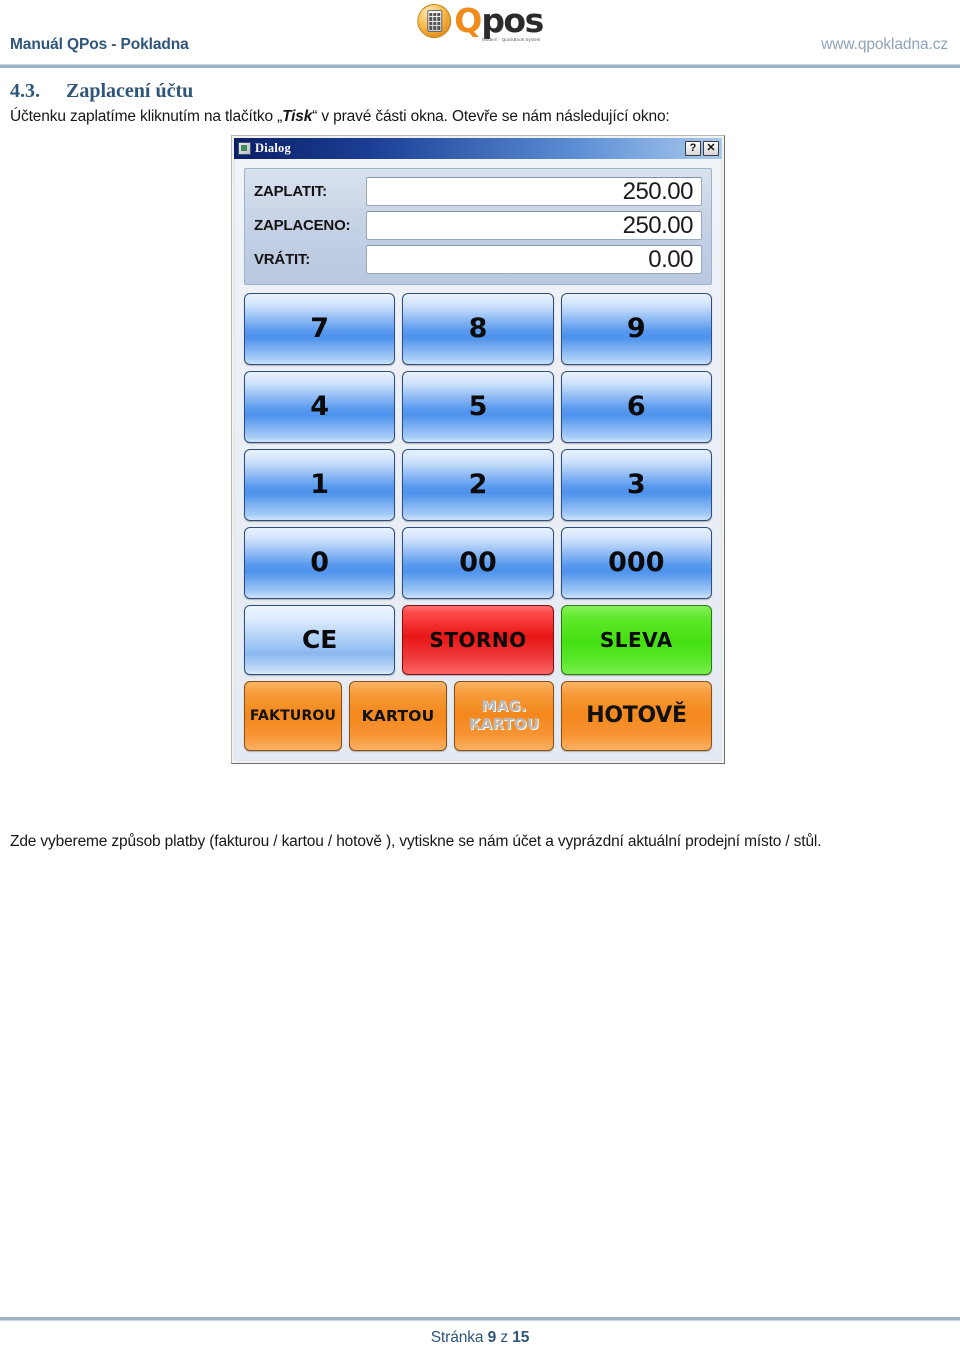 The height and width of the screenshot is (1365, 960). Describe the element at coordinates (512, 21) in the screenshot. I see `logo-word-pos: pos` at that location.